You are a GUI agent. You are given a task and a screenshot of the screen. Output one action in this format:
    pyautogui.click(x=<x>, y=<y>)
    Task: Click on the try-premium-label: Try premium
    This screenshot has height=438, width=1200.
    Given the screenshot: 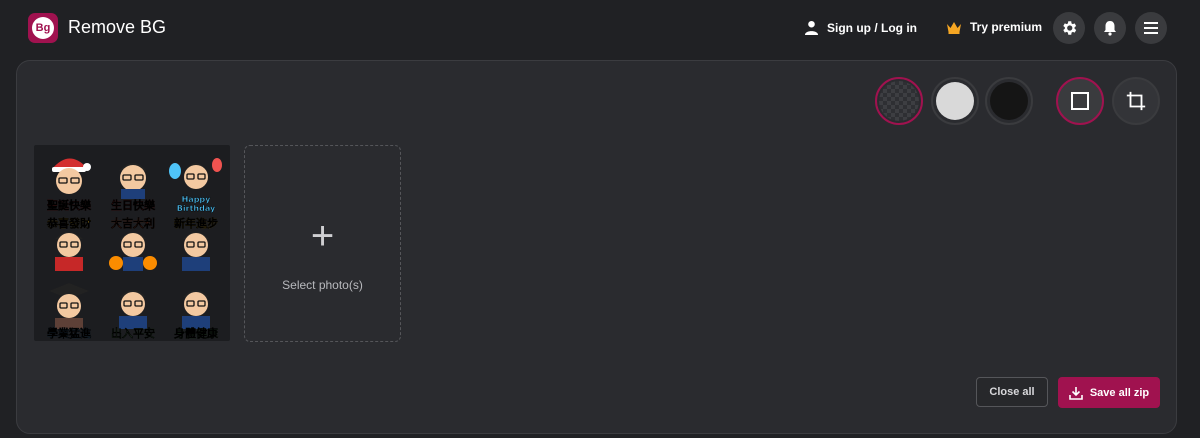 What is the action you would take?
    pyautogui.click(x=1006, y=27)
    